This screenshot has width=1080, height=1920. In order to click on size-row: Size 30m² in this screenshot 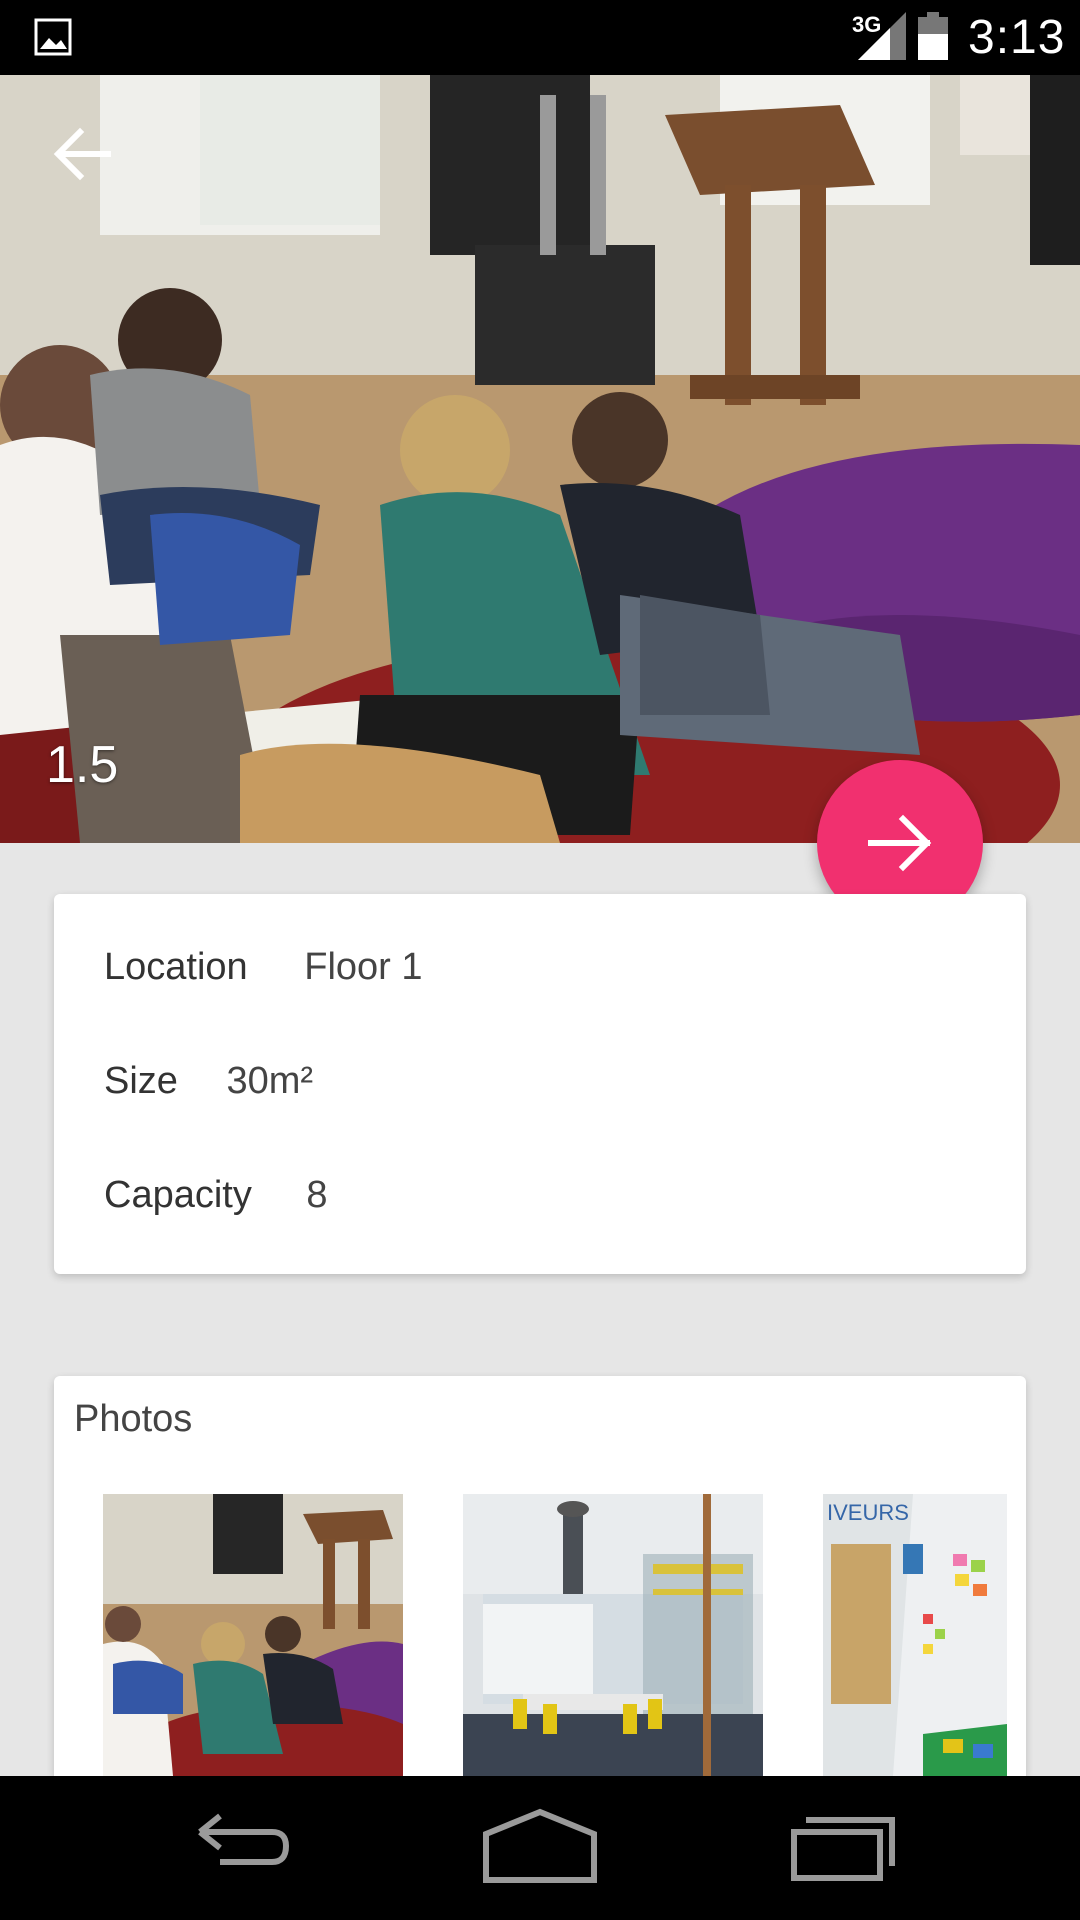, I will do `click(208, 1081)`.